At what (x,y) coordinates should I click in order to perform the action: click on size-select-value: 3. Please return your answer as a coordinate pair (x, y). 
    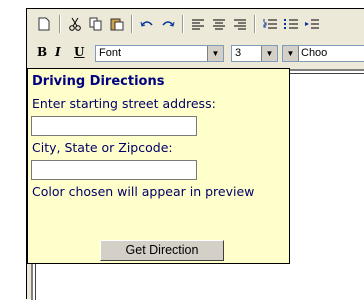
    Looking at the image, I should click on (238, 53).